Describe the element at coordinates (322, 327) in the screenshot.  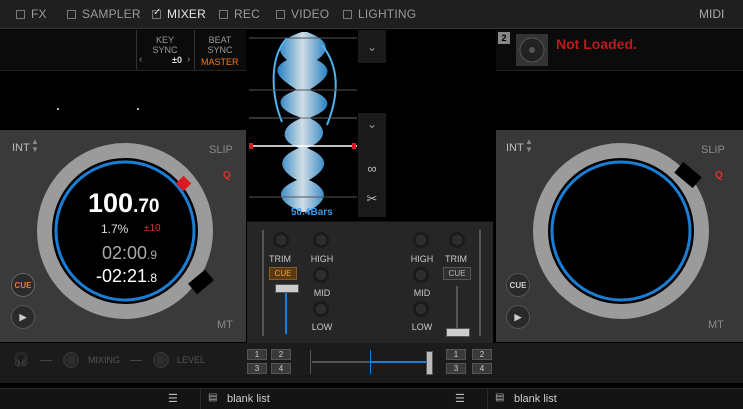
I see `low-label-left: LOW` at that location.